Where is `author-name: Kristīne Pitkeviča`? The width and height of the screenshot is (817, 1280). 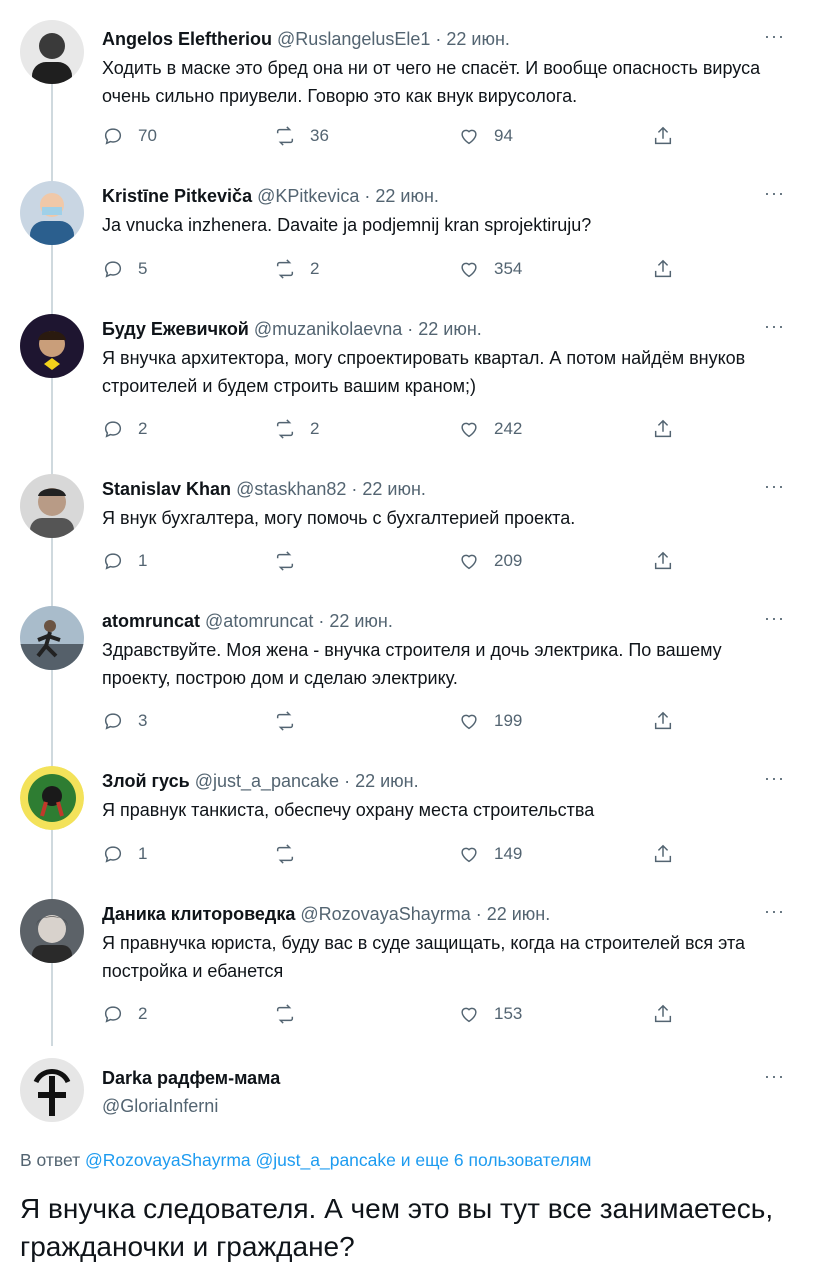 author-name: Kristīne Pitkeviča is located at coordinates (177, 196).